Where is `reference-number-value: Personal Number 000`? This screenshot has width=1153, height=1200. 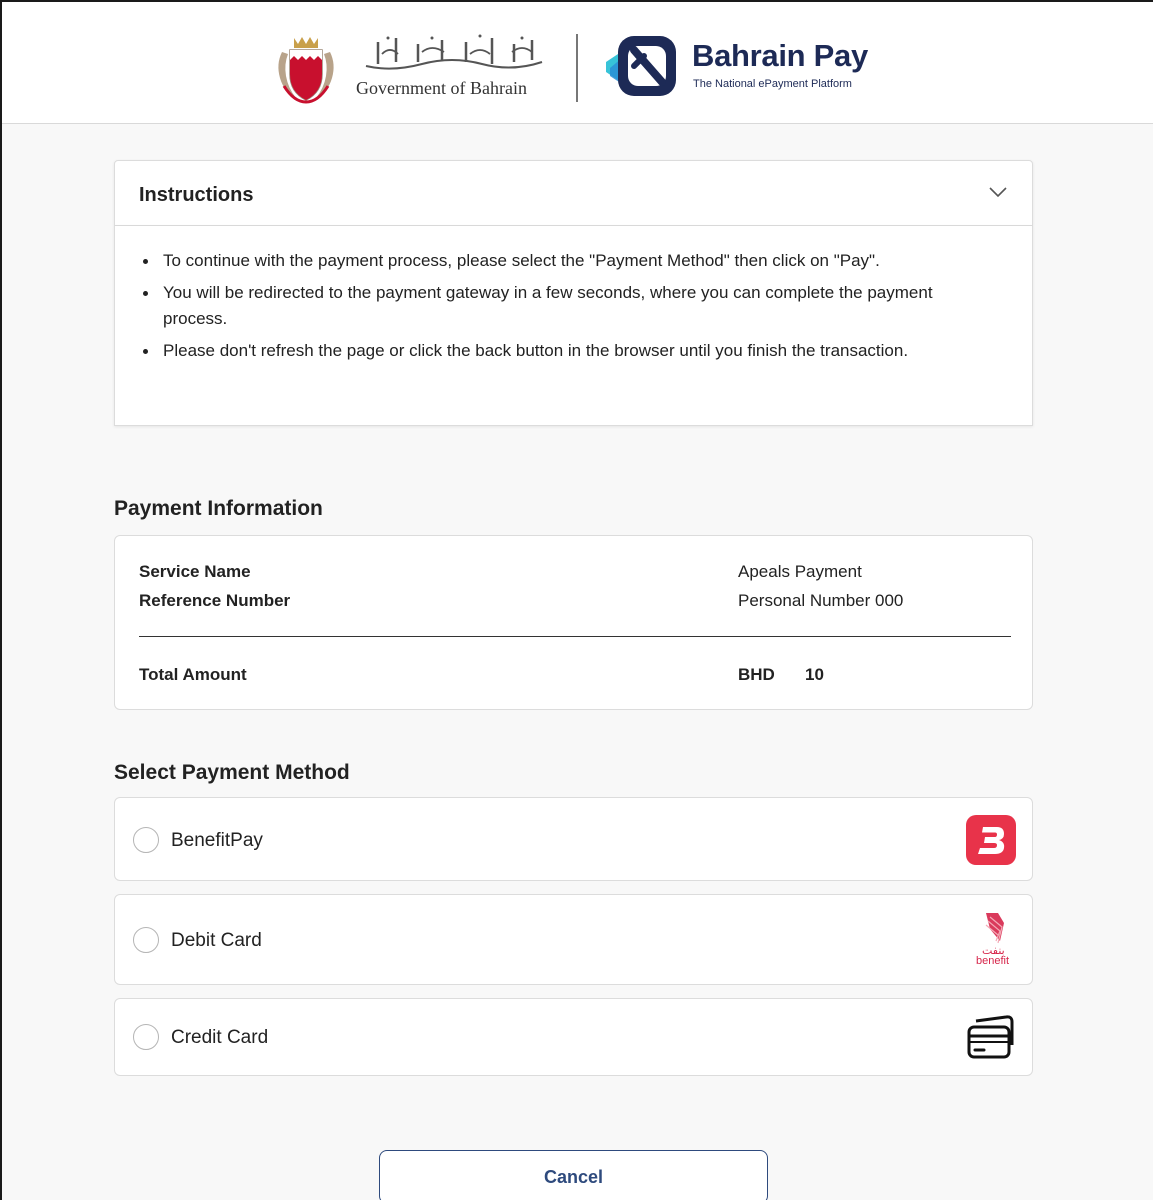 reference-number-value: Personal Number 000 is located at coordinates (821, 600).